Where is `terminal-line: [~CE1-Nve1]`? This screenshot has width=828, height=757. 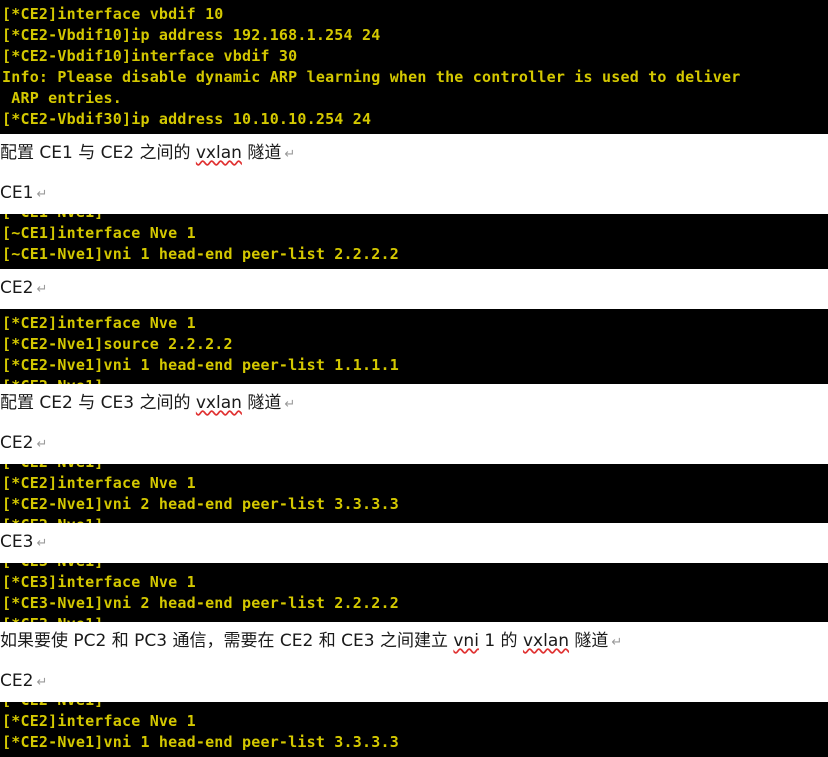 terminal-line: [~CE1-Nve1] is located at coordinates (415, 218).